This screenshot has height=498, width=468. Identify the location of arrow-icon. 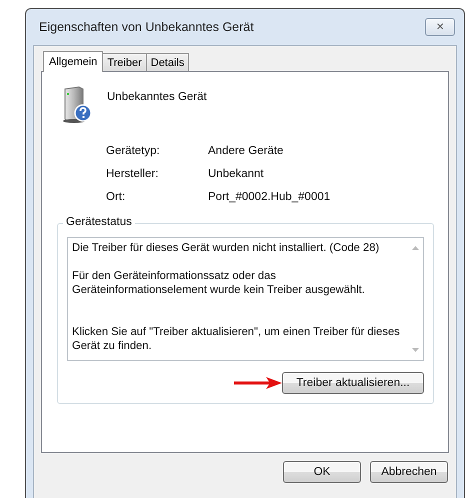
(258, 383).